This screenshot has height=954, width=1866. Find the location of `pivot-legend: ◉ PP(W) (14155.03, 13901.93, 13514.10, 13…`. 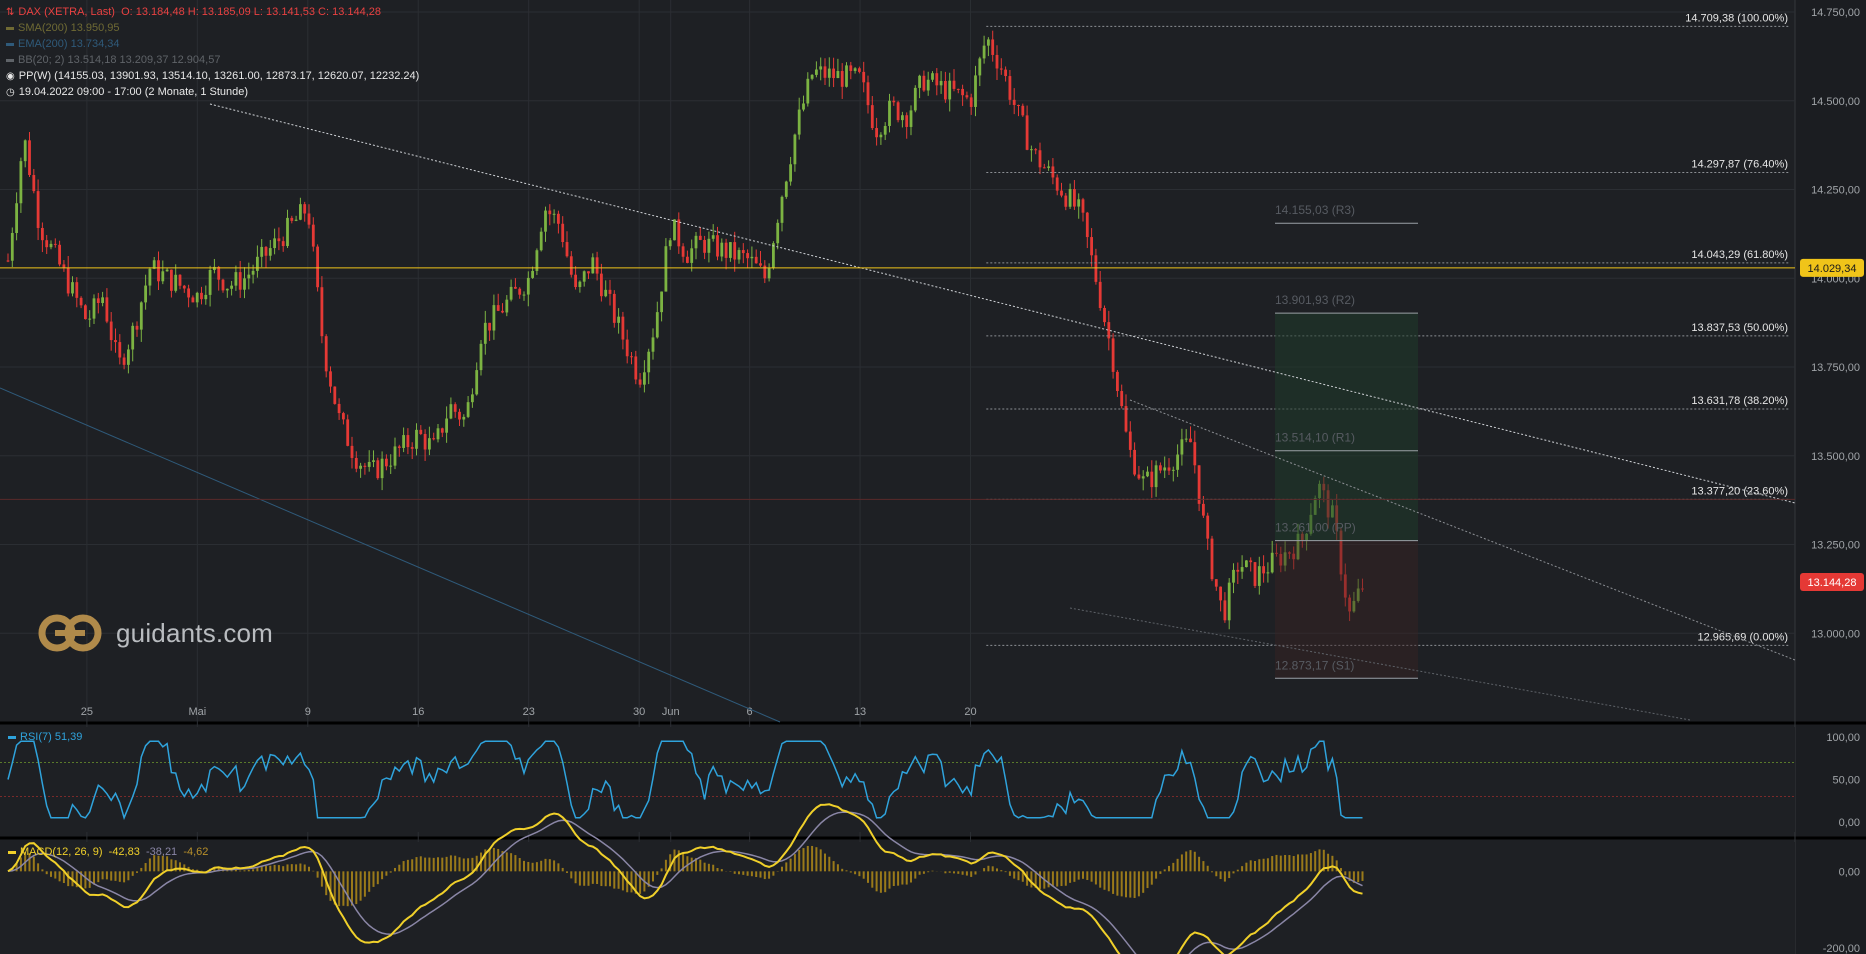

pivot-legend: ◉ PP(W) (14155.03, 13901.93, 13514.10, 13… is located at coordinates (212, 76).